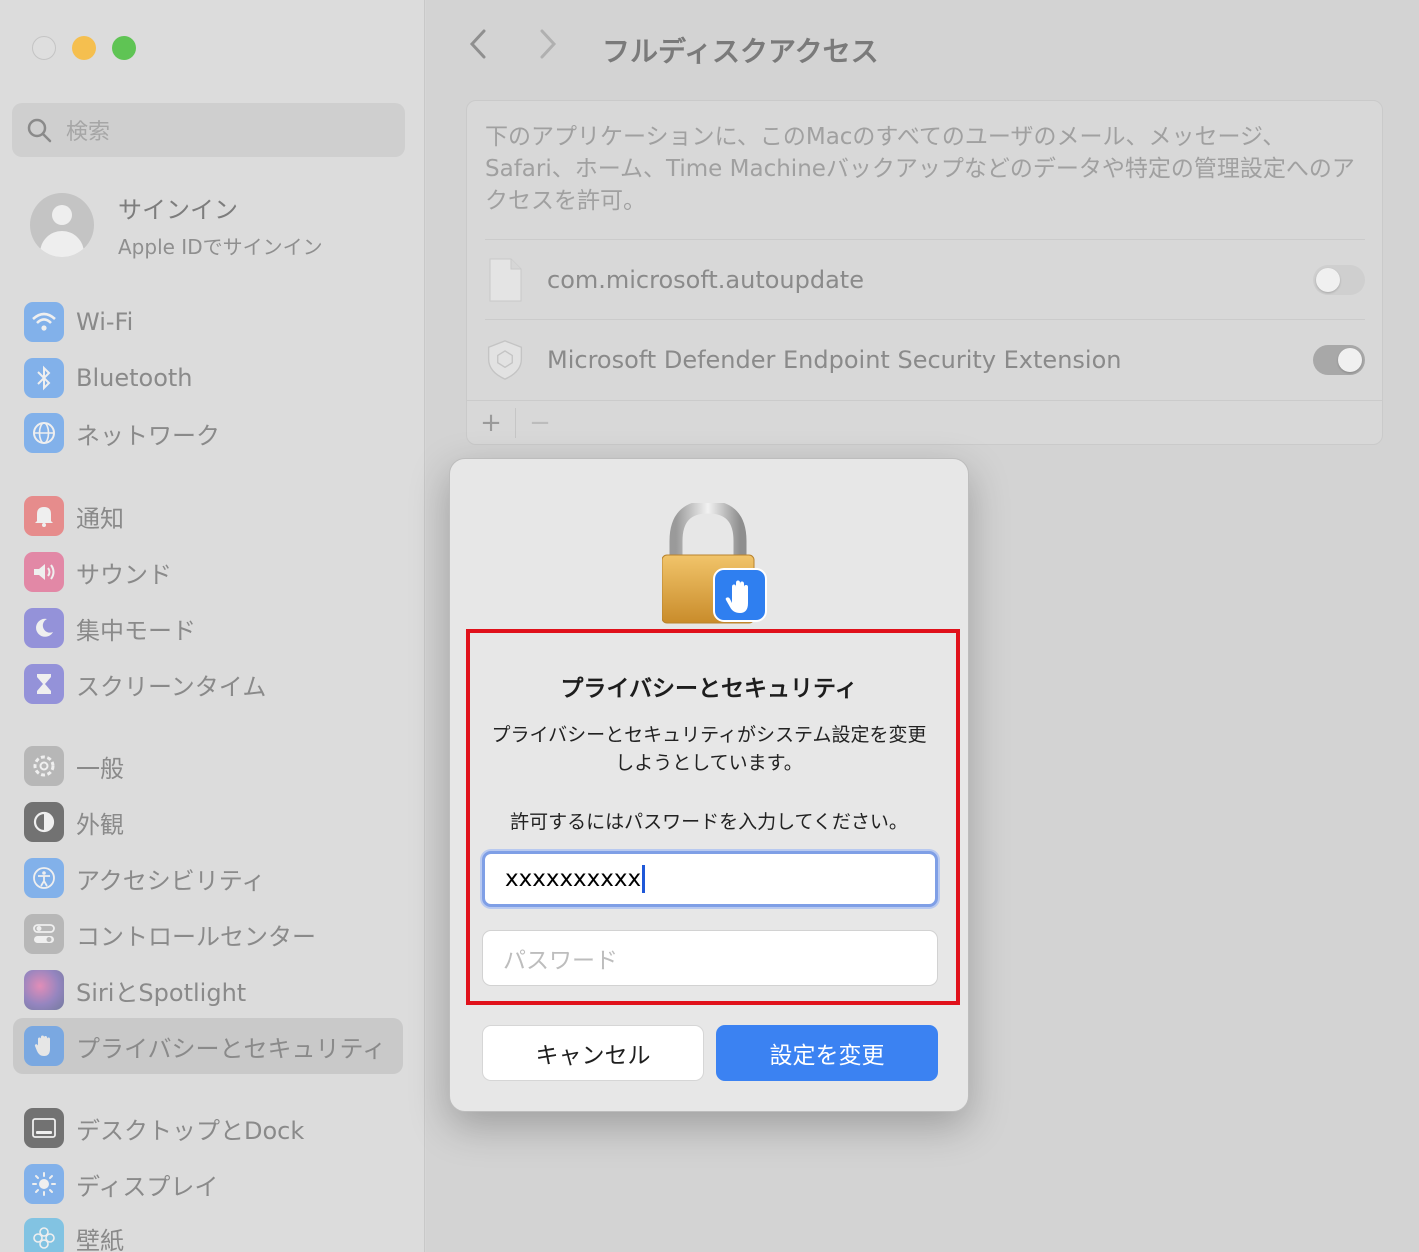 This screenshot has height=1252, width=1419. Describe the element at coordinates (593, 1053) in the screenshot. I see `cancel-button: キャンセル` at that location.